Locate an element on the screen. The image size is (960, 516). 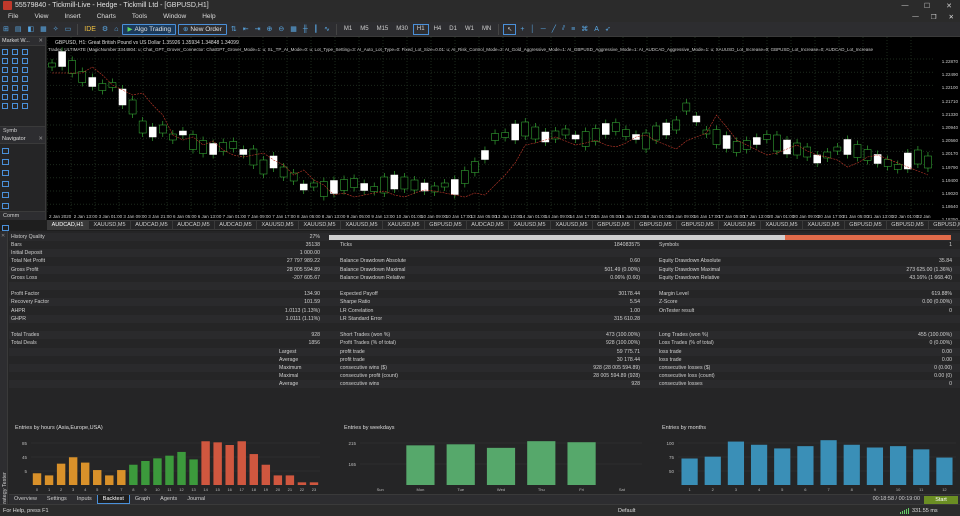
data-window-icon: ▦ is located at coordinates (43, 29).